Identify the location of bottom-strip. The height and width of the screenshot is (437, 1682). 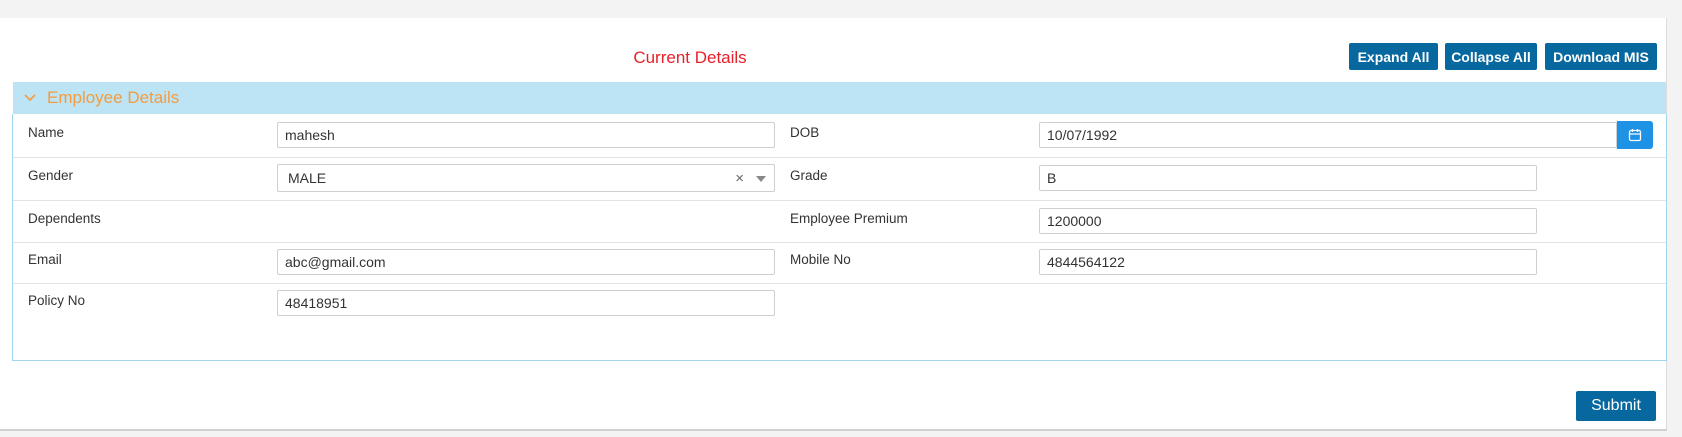
(841, 434).